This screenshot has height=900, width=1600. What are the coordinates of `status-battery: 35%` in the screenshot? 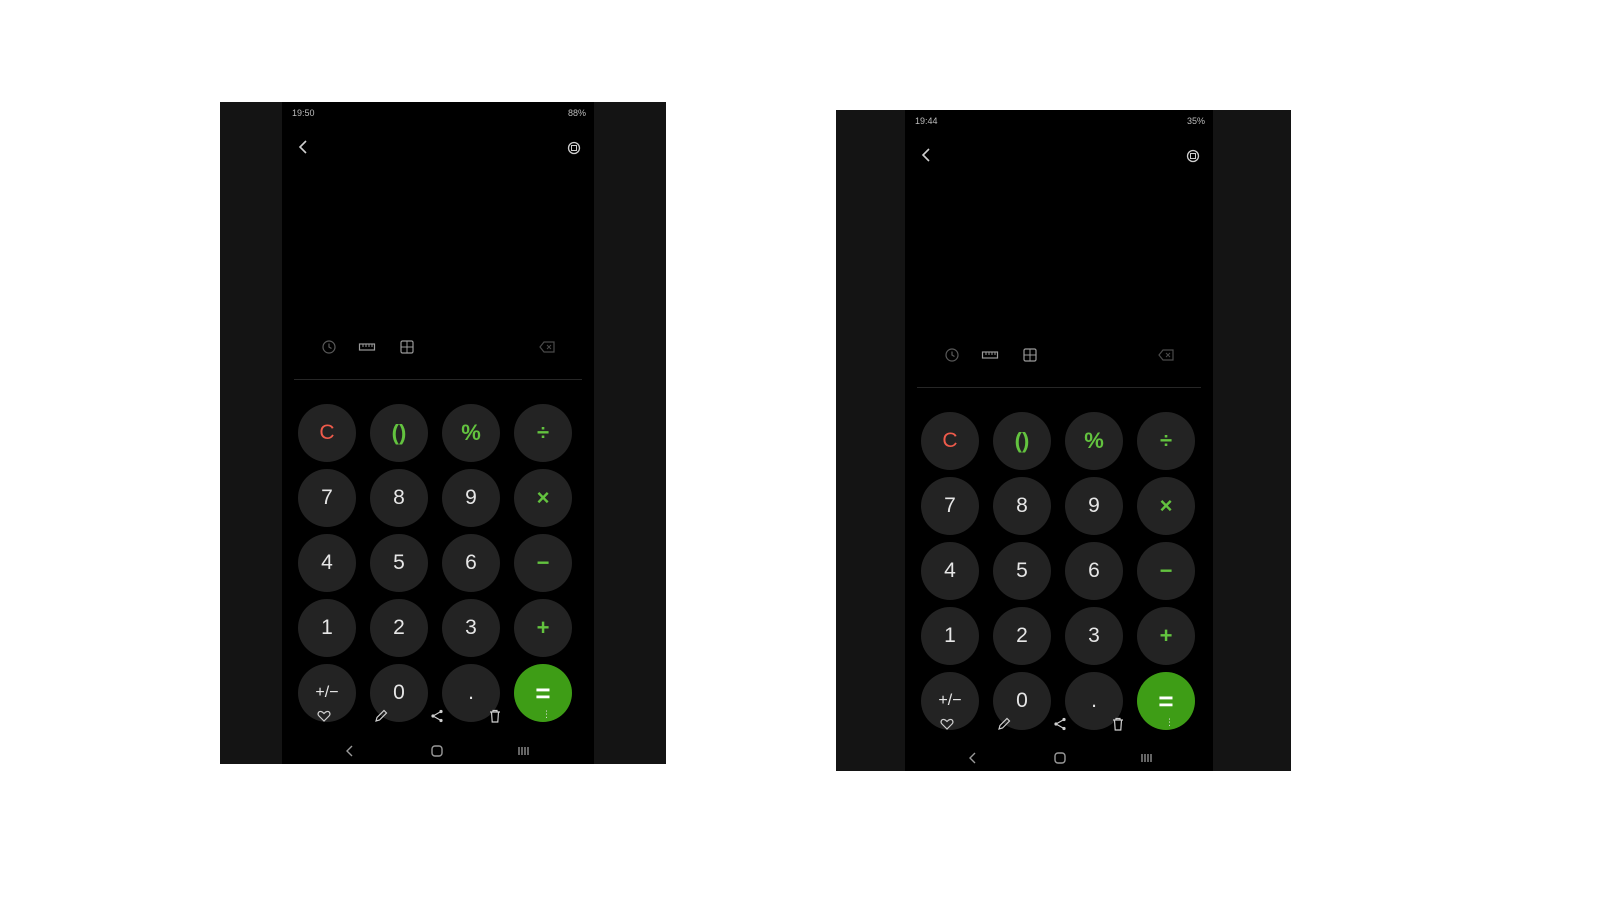 It's located at (1195, 121).